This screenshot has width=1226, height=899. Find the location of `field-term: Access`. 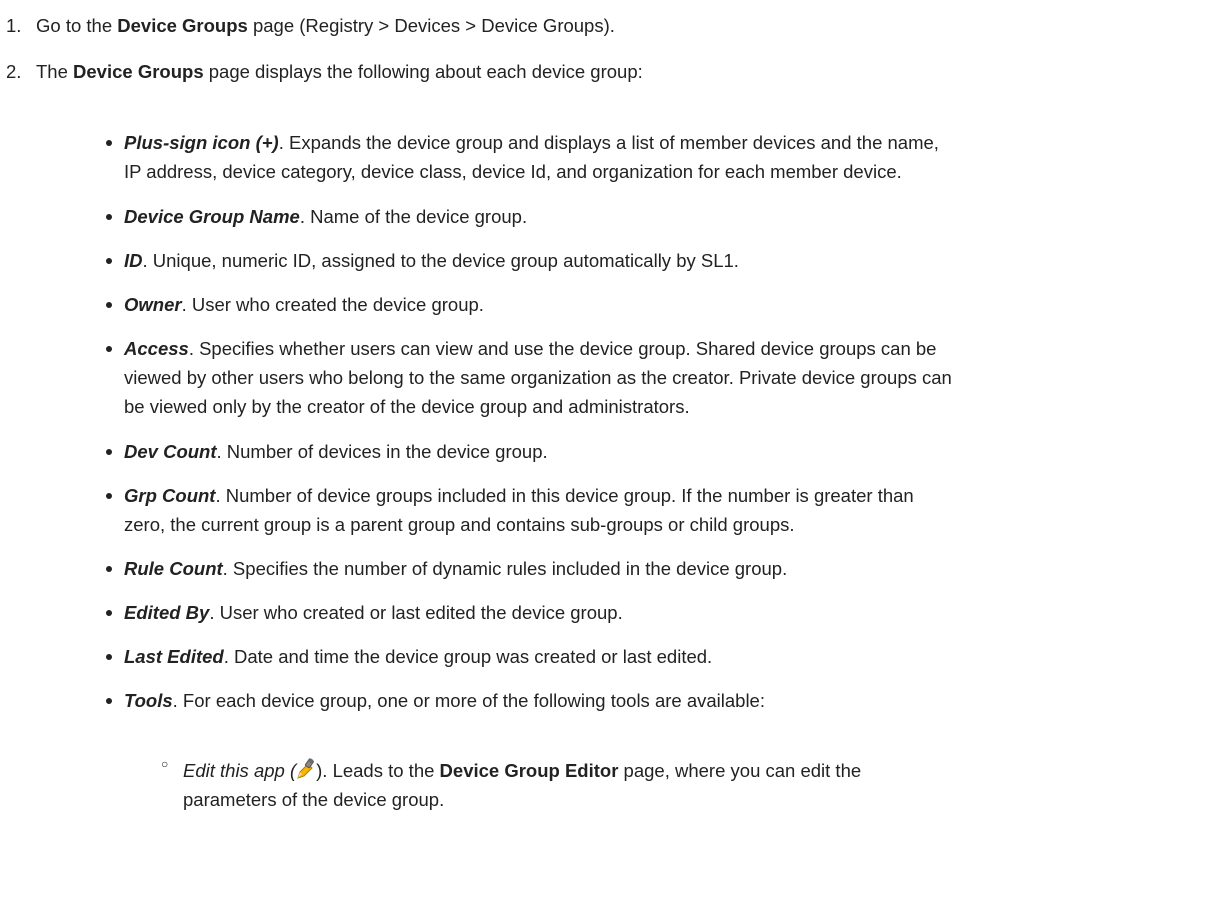

field-term: Access is located at coordinates (156, 348).